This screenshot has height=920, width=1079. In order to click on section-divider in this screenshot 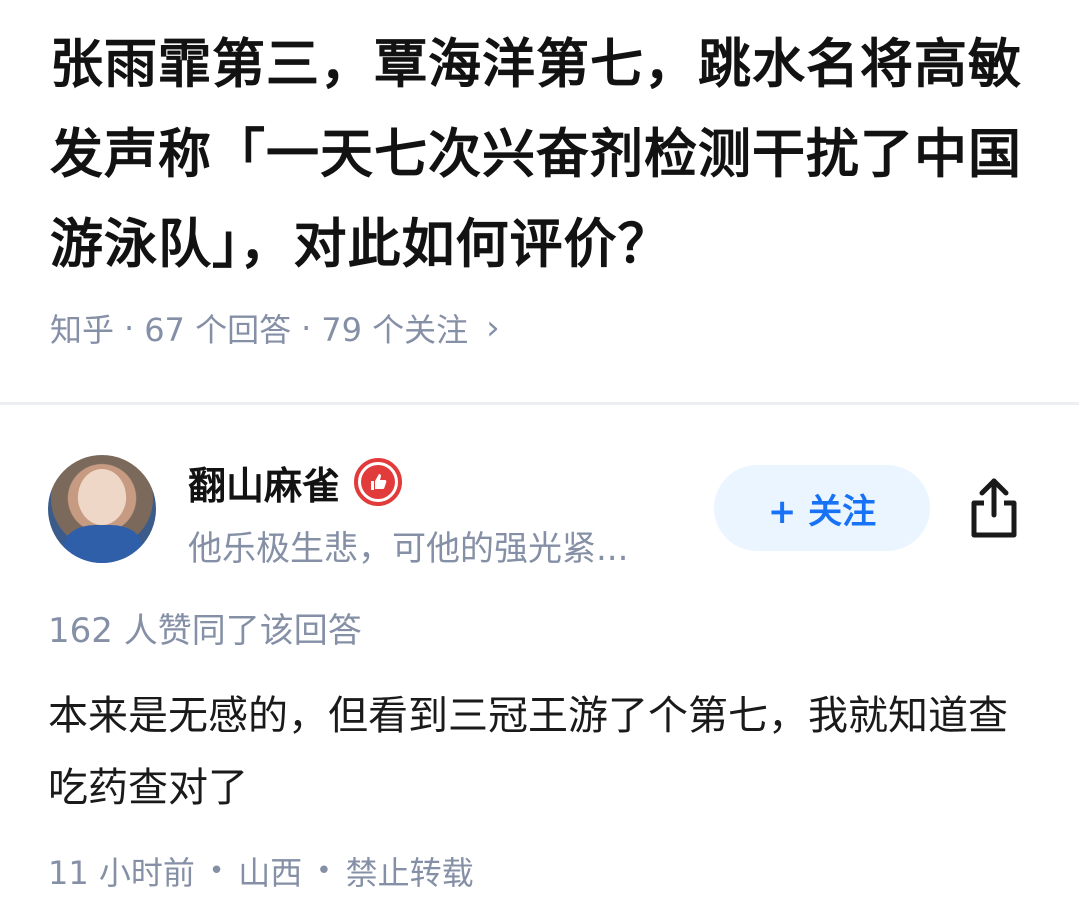, I will do `click(539, 403)`.